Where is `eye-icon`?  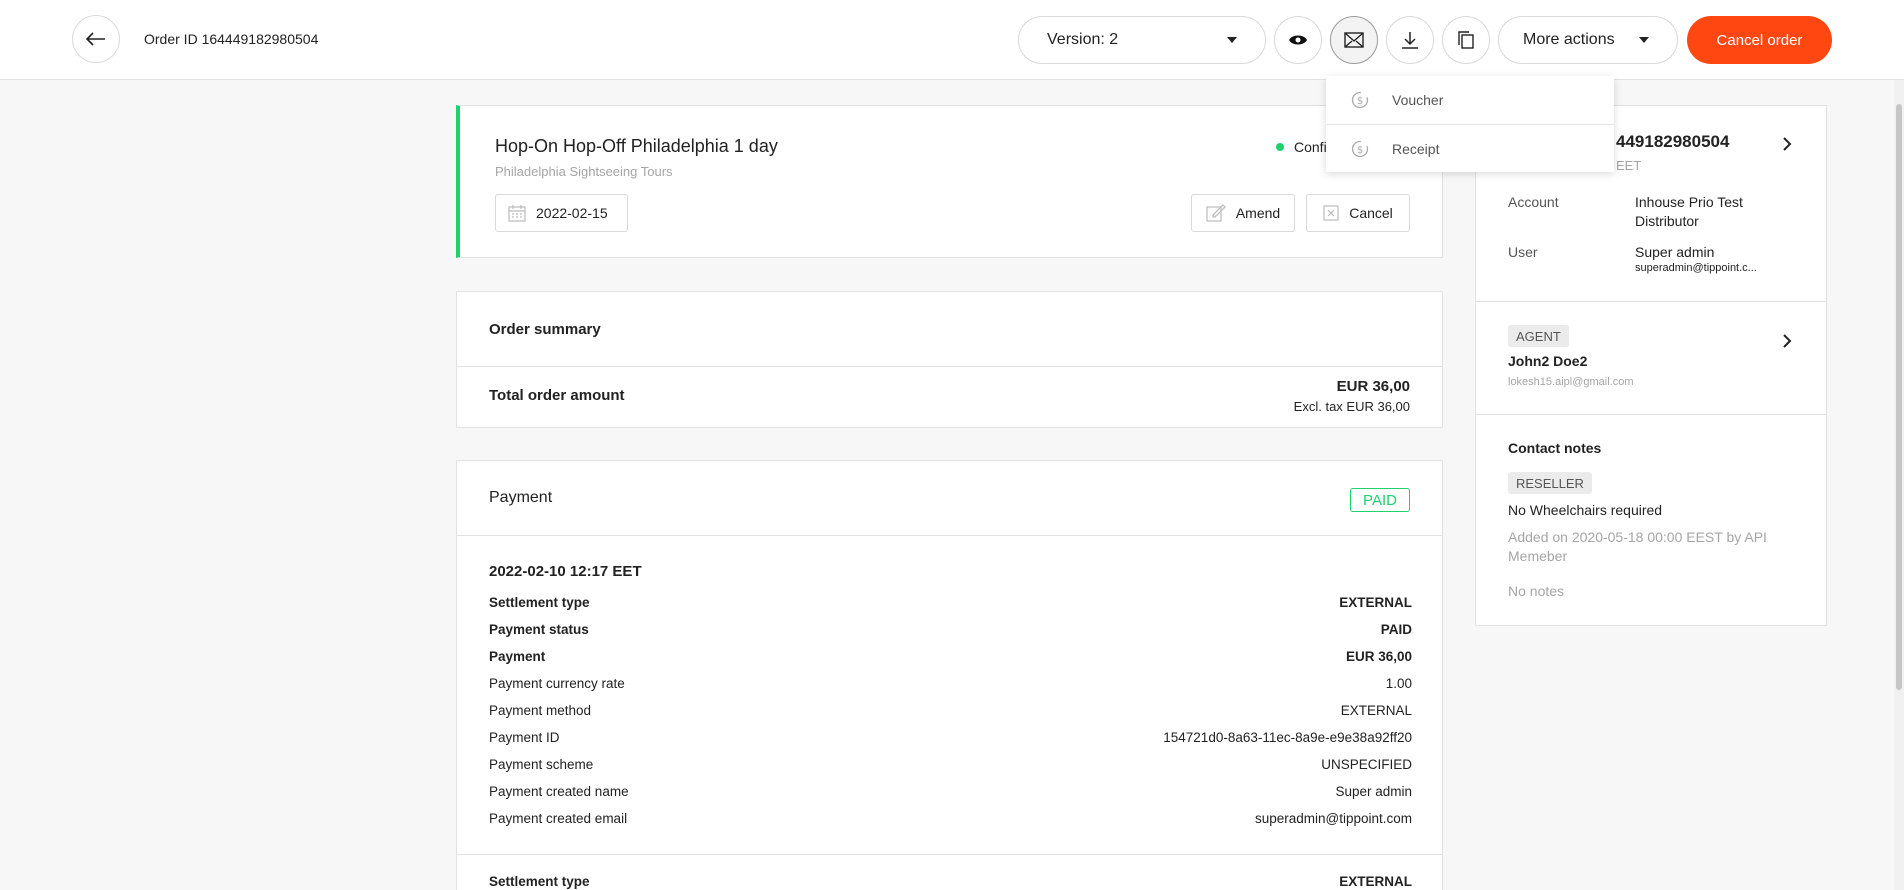 eye-icon is located at coordinates (1298, 40).